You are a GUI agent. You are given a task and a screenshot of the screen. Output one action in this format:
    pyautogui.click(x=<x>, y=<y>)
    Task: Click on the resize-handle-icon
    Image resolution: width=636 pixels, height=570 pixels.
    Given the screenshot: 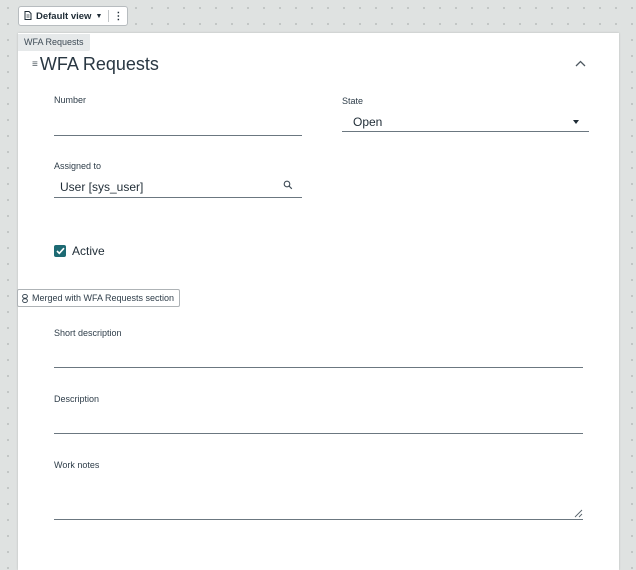 What is the action you would take?
    pyautogui.click(x=578, y=513)
    